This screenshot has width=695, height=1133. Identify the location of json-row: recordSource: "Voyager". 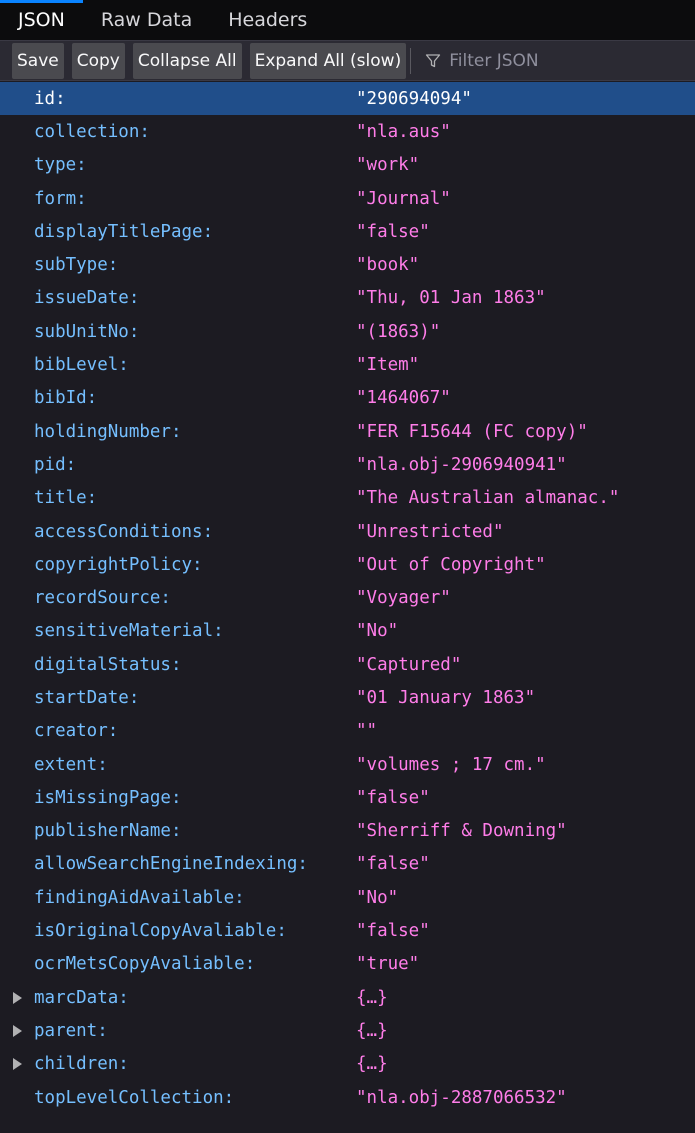
(347, 597).